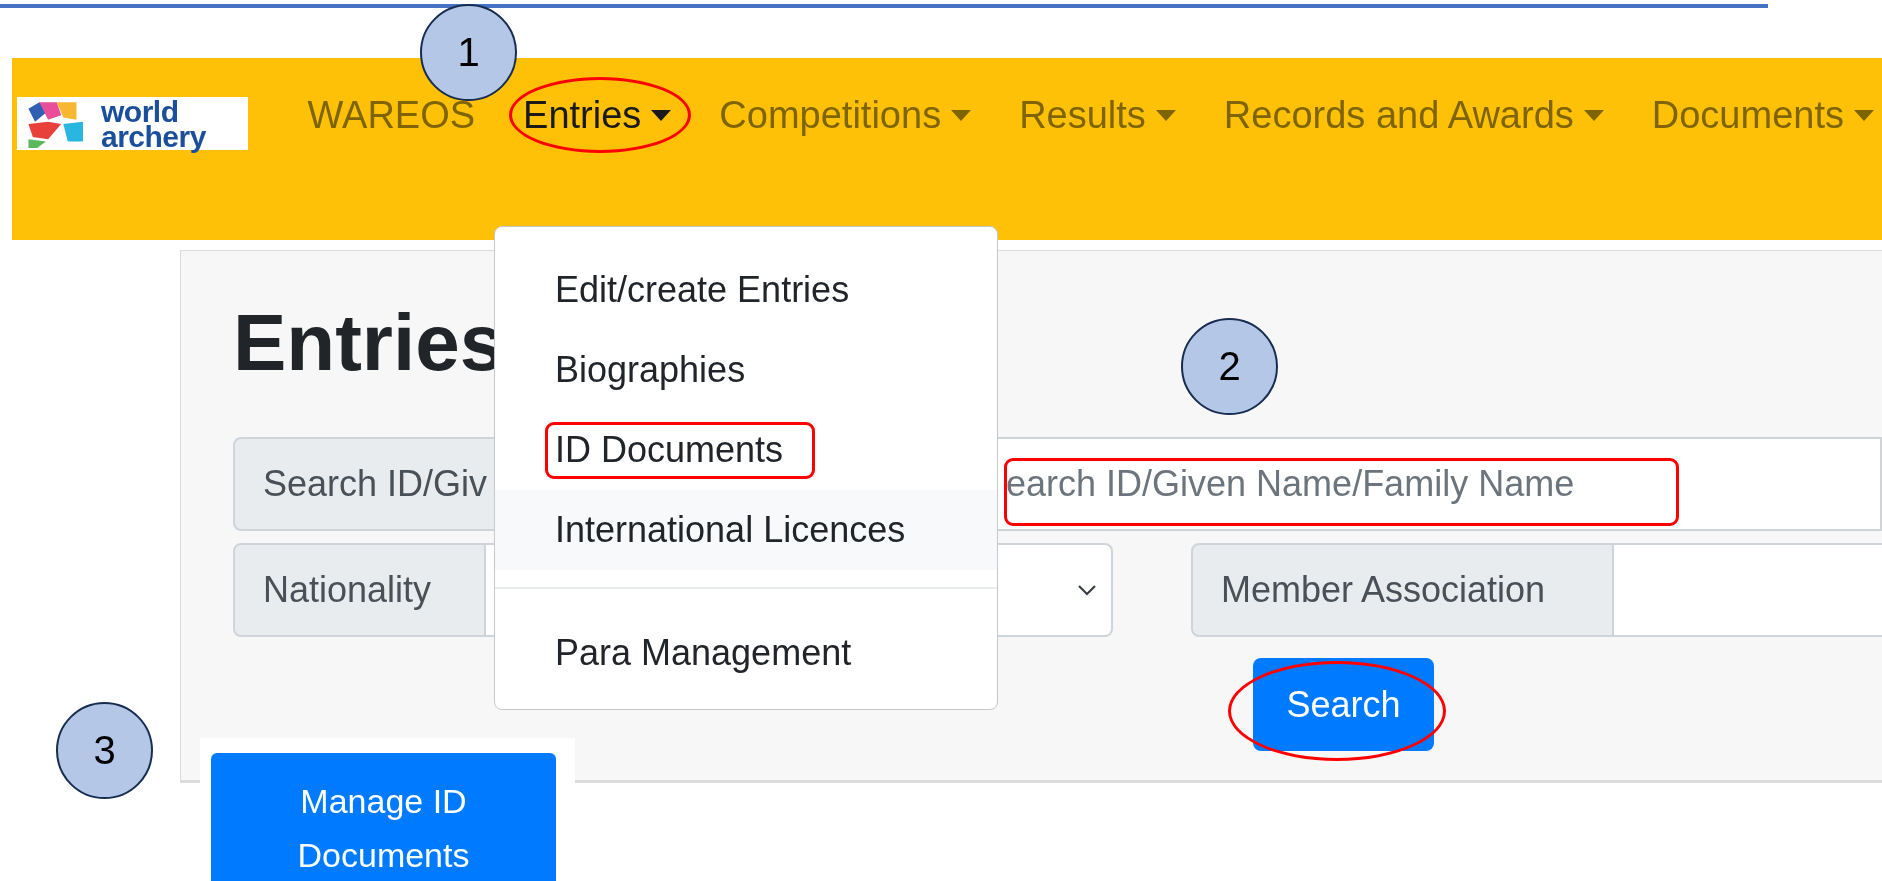 The height and width of the screenshot is (881, 1882). What do you see at coordinates (359, 590) in the screenshot?
I see `nationality-label: Nationality` at bounding box center [359, 590].